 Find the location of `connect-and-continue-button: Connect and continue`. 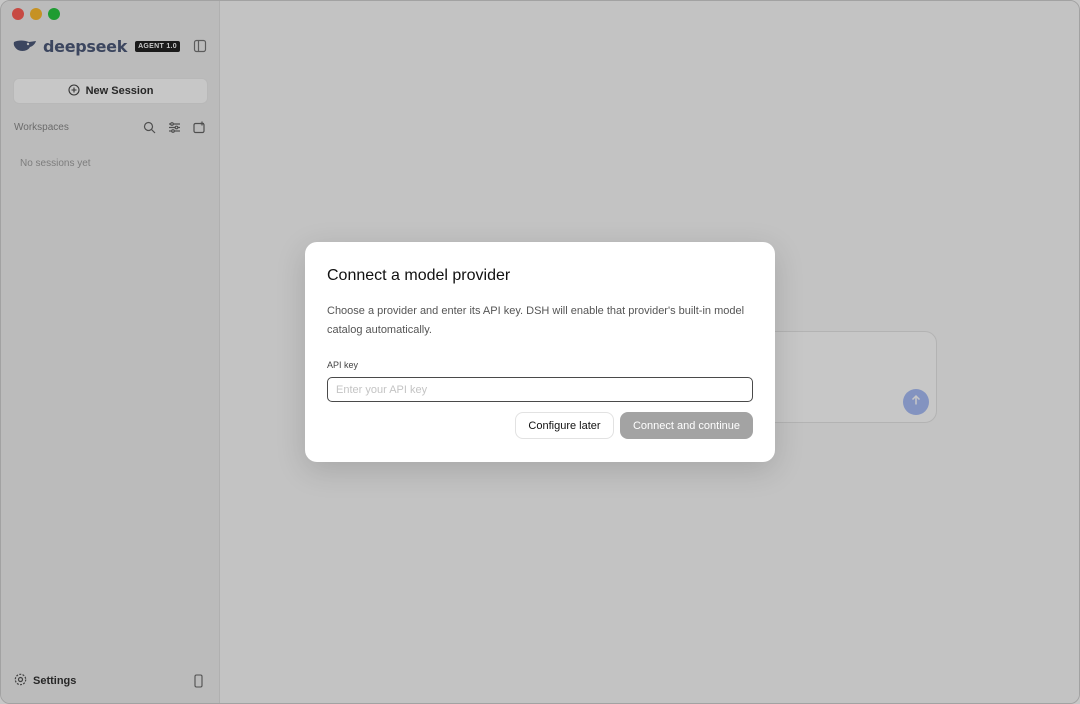

connect-and-continue-button: Connect and continue is located at coordinates (686, 425).